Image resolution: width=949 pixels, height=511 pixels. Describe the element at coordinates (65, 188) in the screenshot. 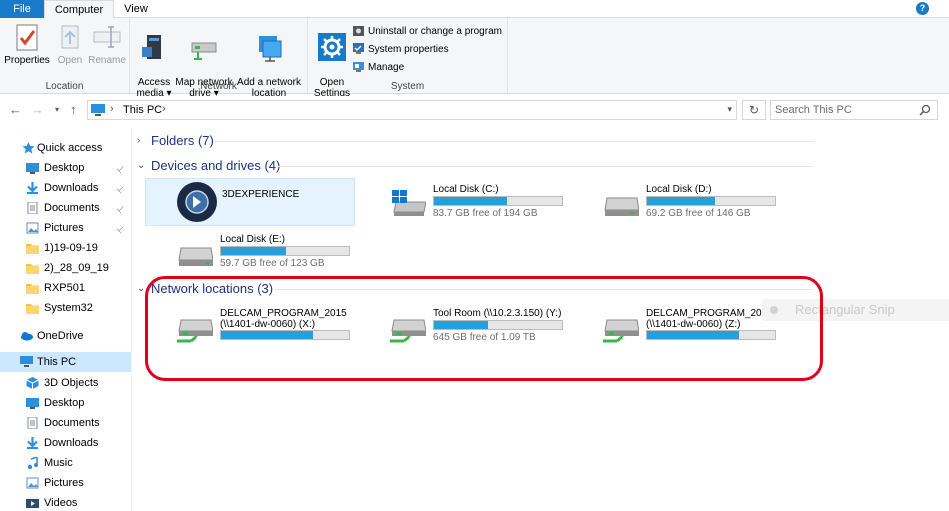

I see `sidebar-item: Downloads ⊥` at that location.